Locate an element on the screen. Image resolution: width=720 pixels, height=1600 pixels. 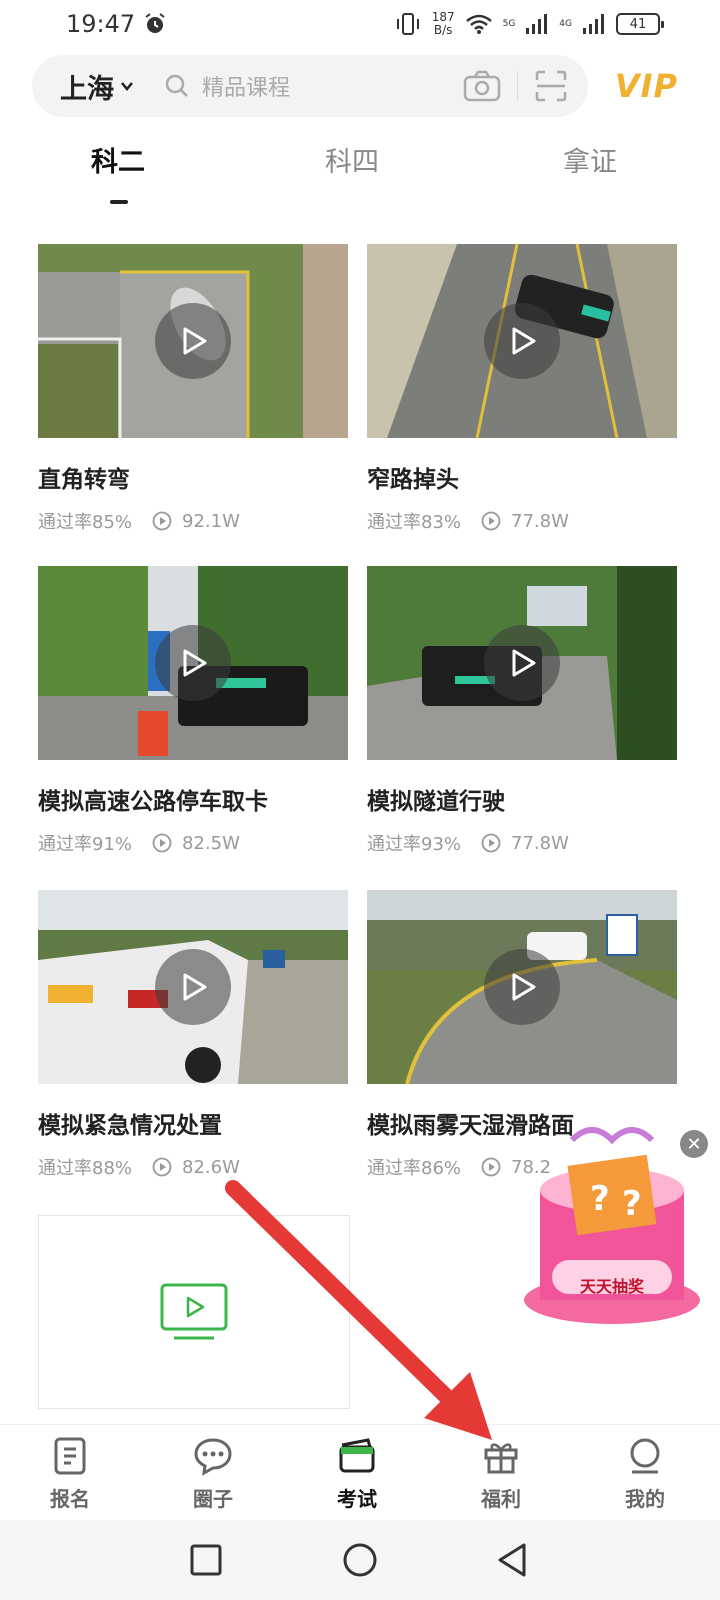
chat-icon is located at coordinates (213, 1457).